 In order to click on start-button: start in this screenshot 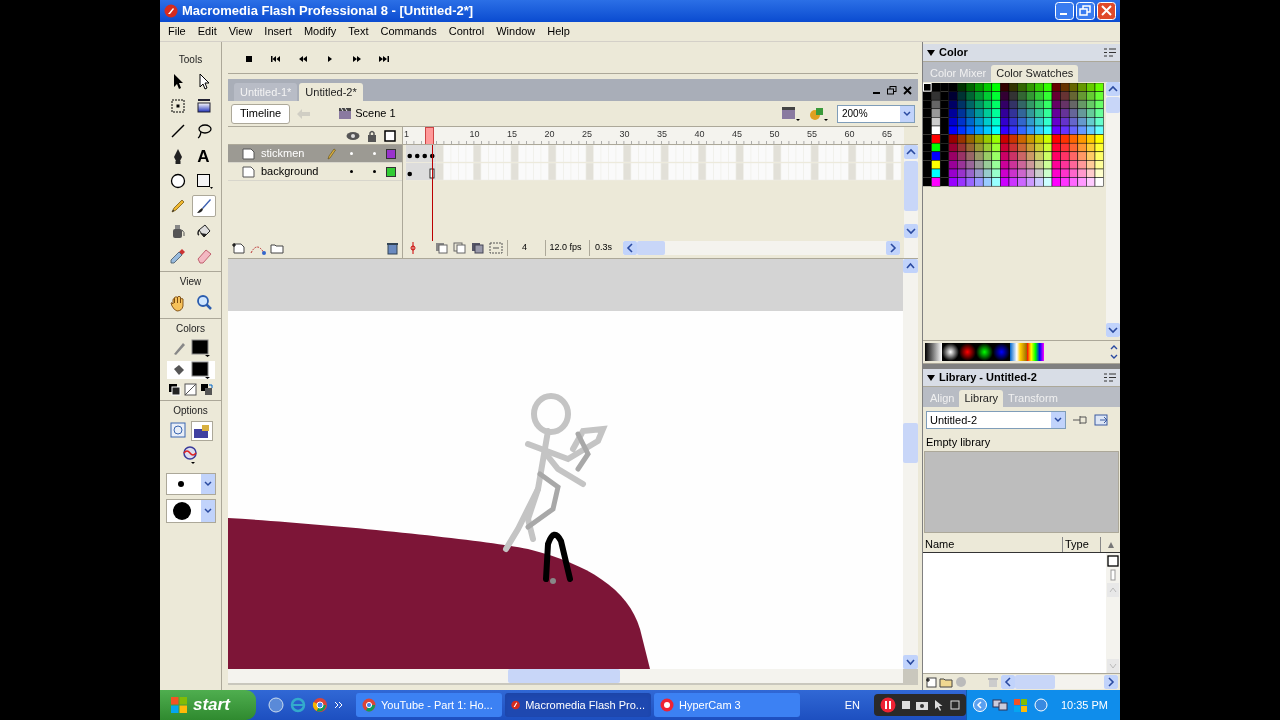, I will do `click(208, 705)`.